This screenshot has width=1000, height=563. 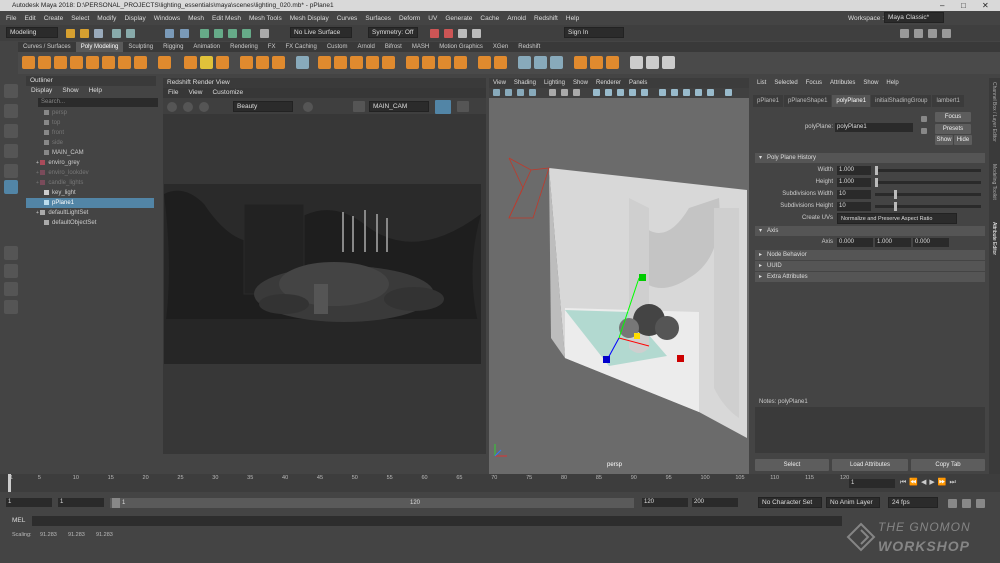 What do you see at coordinates (434, 33) in the screenshot?
I see `render-icon` at bounding box center [434, 33].